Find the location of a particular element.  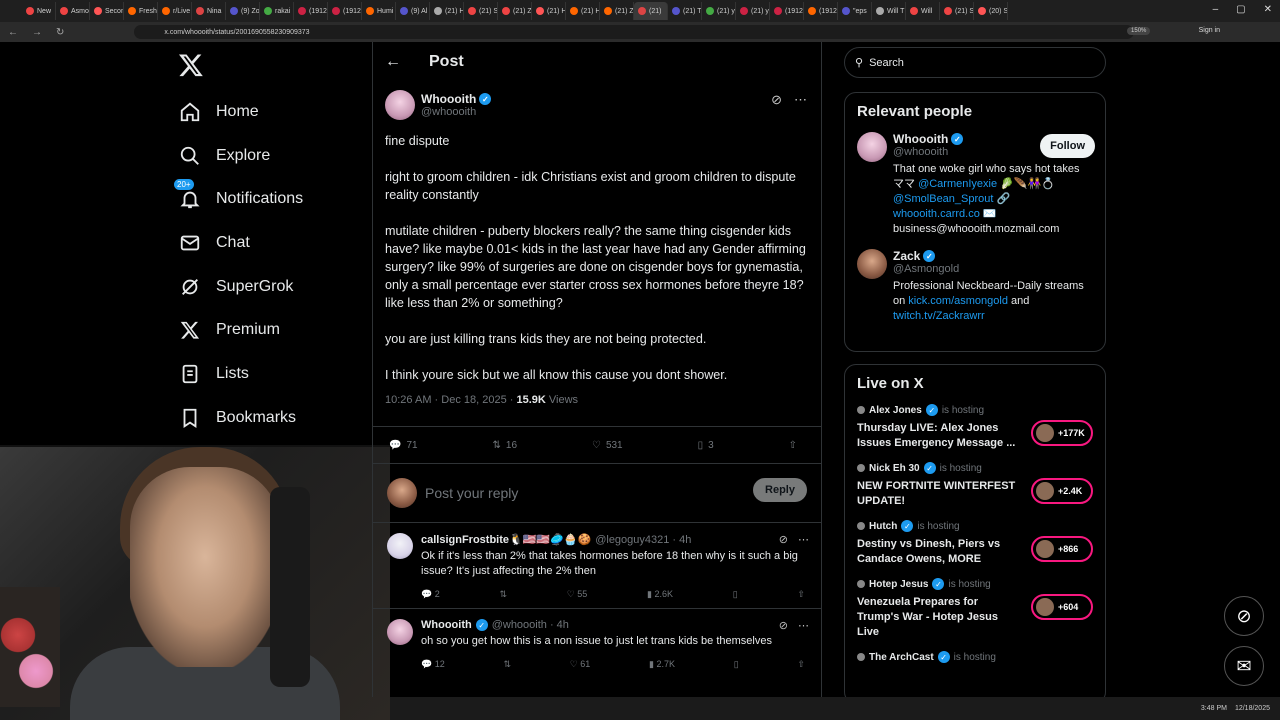

reload-icon: ↻ is located at coordinates (60, 32).